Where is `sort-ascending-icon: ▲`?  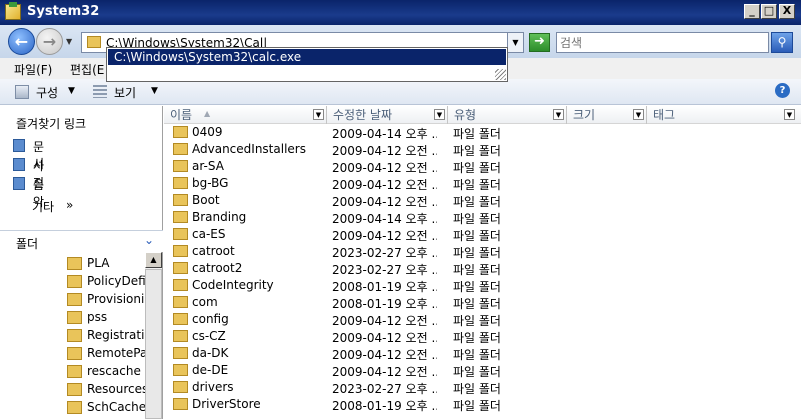
sort-ascending-icon: ▲ is located at coordinates (207, 113).